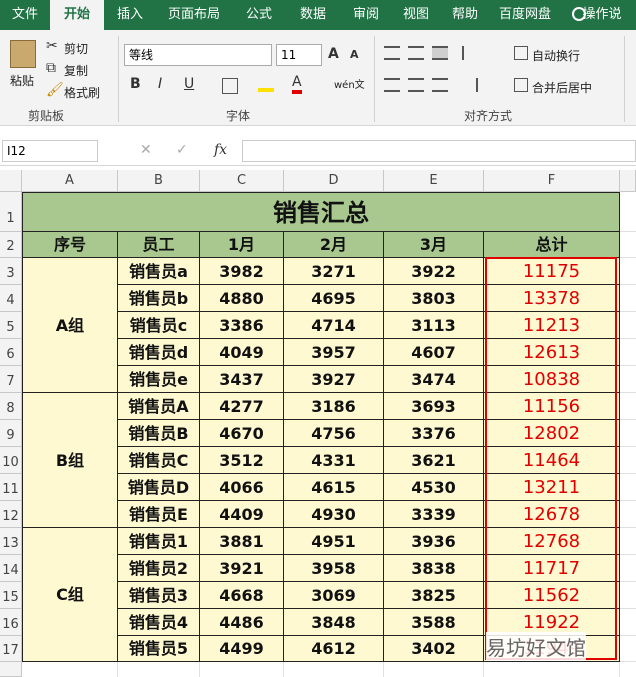 The image size is (636, 677). Describe the element at coordinates (434, 595) in the screenshot. I see `month-cell: 3825` at that location.